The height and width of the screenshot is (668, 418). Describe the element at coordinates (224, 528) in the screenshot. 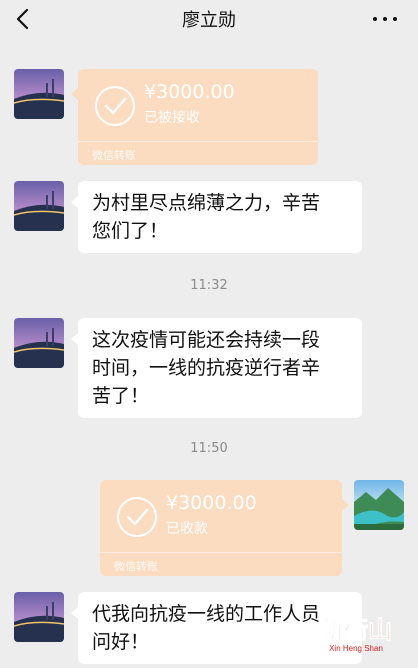

I see `transfer-card-sent: ¥3000.00 已收款 微信转账` at that location.